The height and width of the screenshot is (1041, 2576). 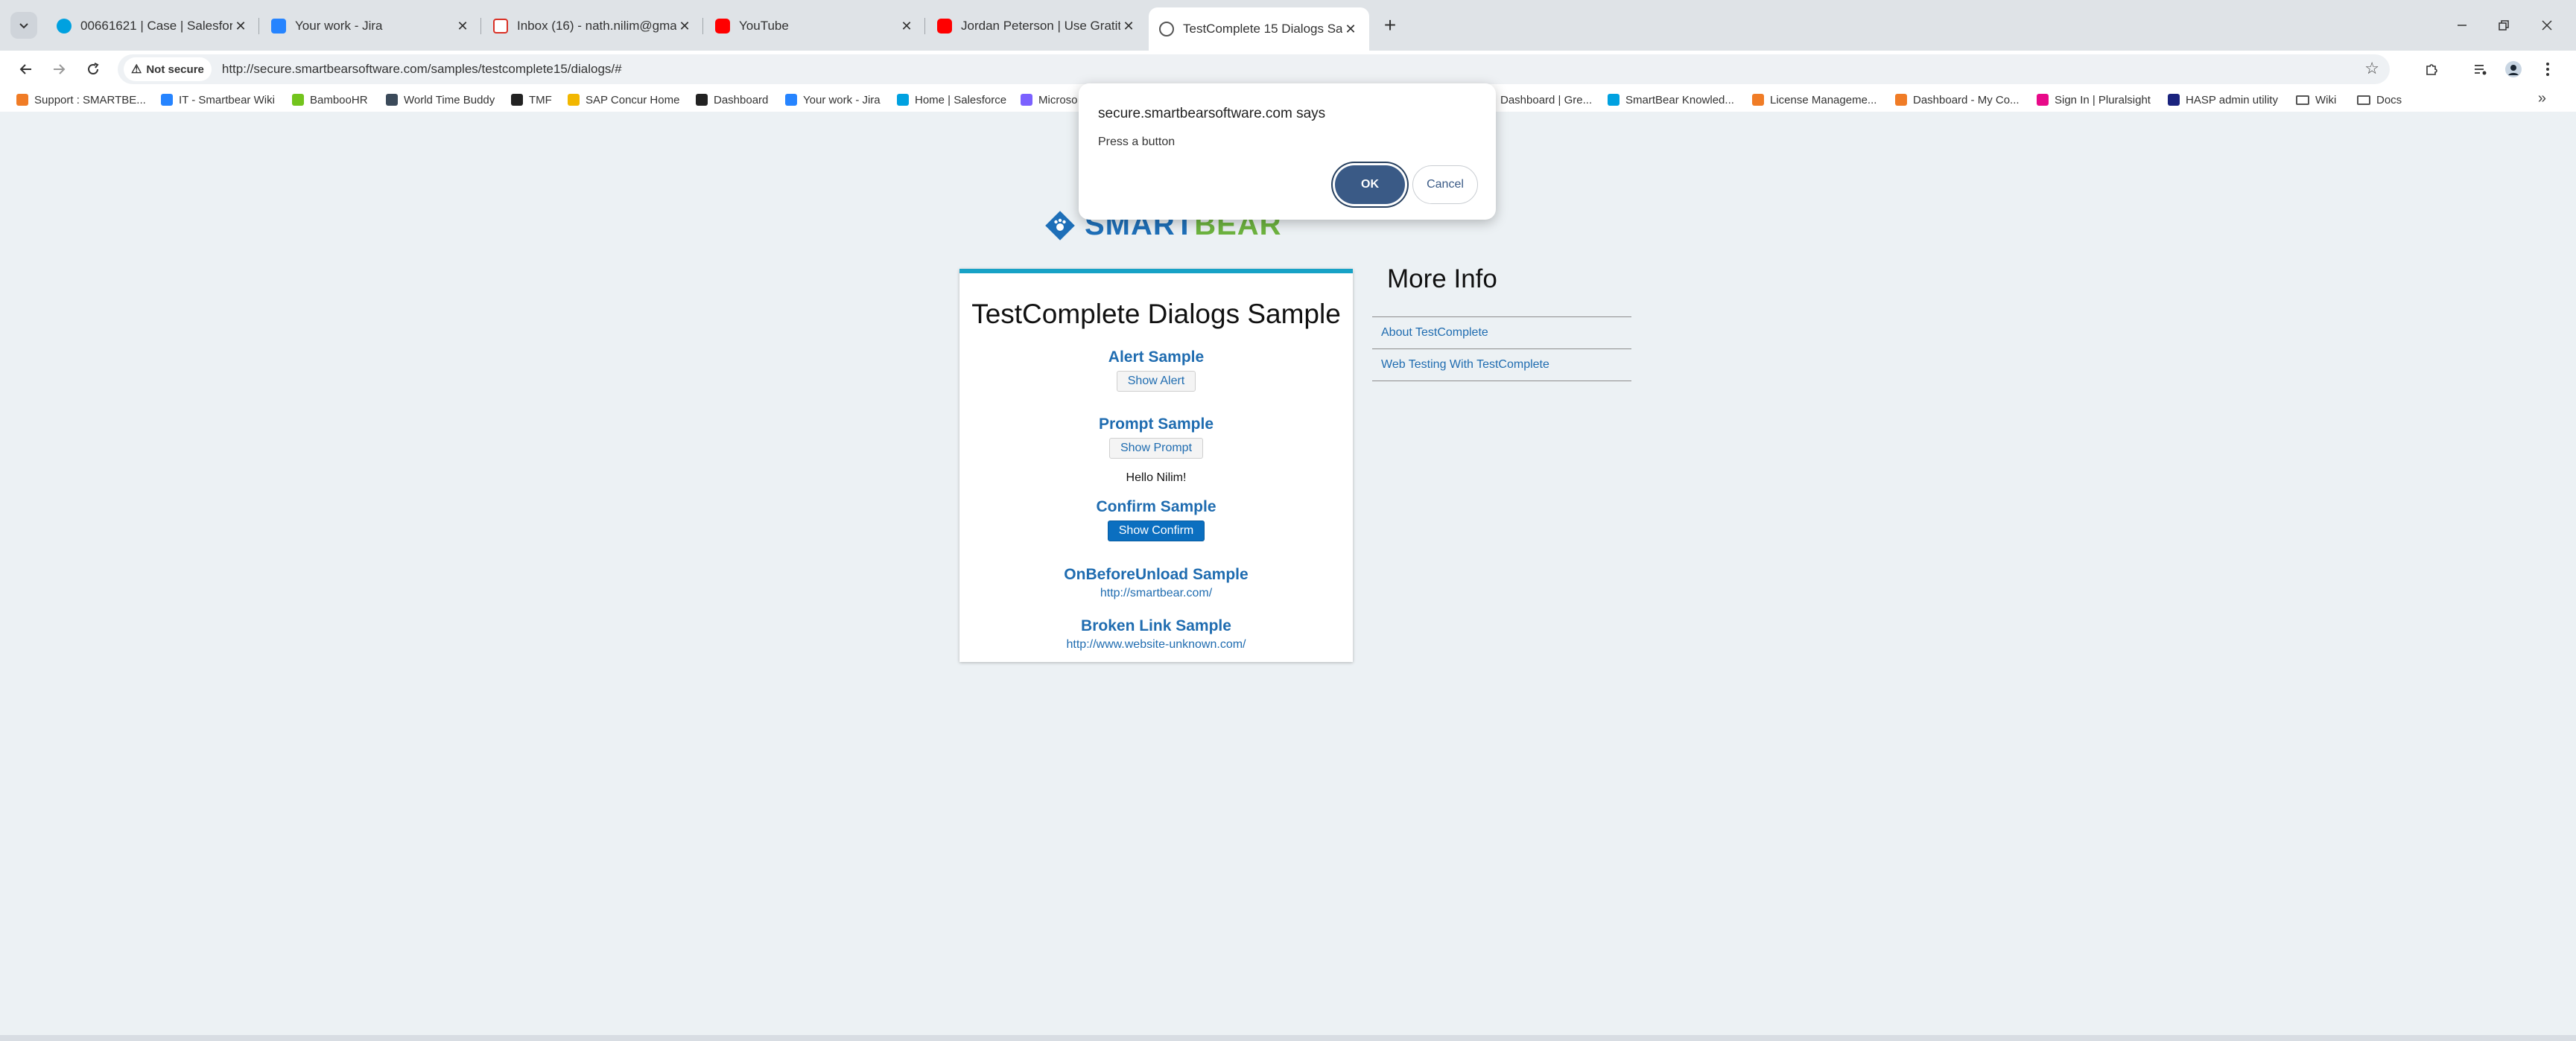 I want to click on show-prompt-button: Show Prompt, so click(x=1156, y=448).